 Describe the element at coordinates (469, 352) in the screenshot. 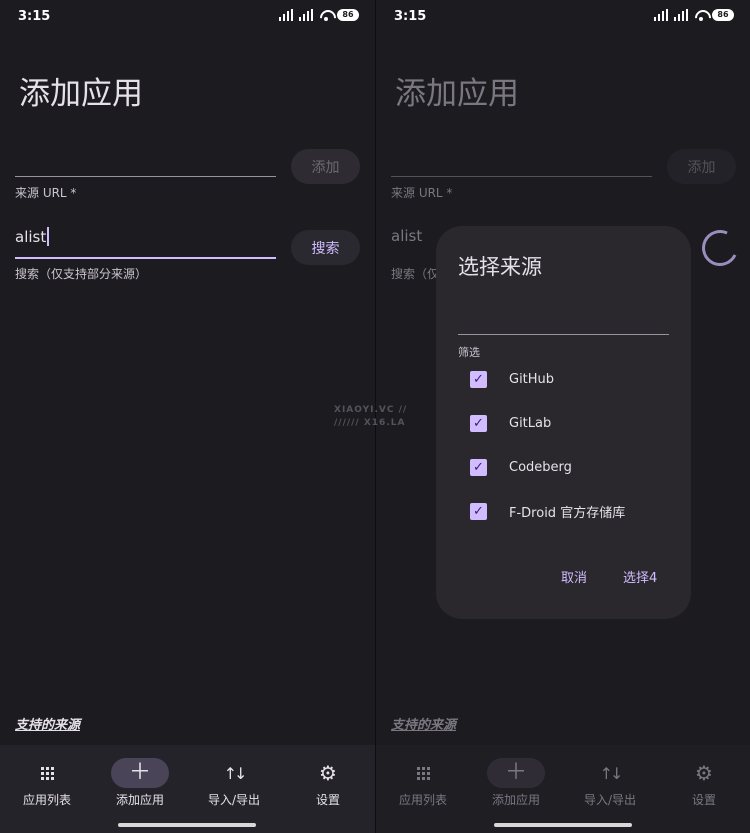

I see `filter-label: 筛选` at that location.